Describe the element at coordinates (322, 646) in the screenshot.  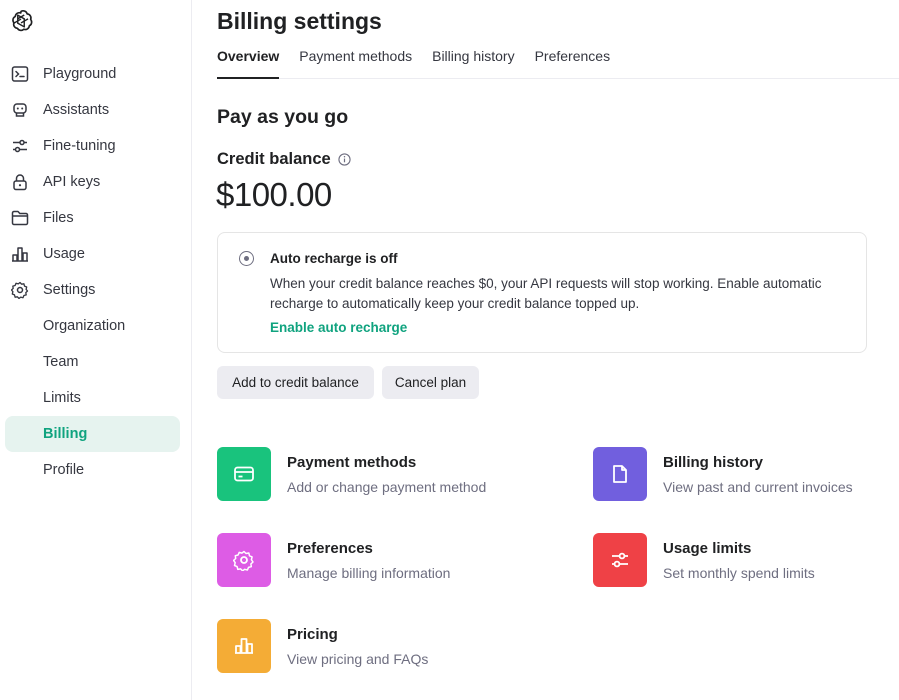
I see `quick-link-pricing: Pricing View pricing and FAQs` at that location.